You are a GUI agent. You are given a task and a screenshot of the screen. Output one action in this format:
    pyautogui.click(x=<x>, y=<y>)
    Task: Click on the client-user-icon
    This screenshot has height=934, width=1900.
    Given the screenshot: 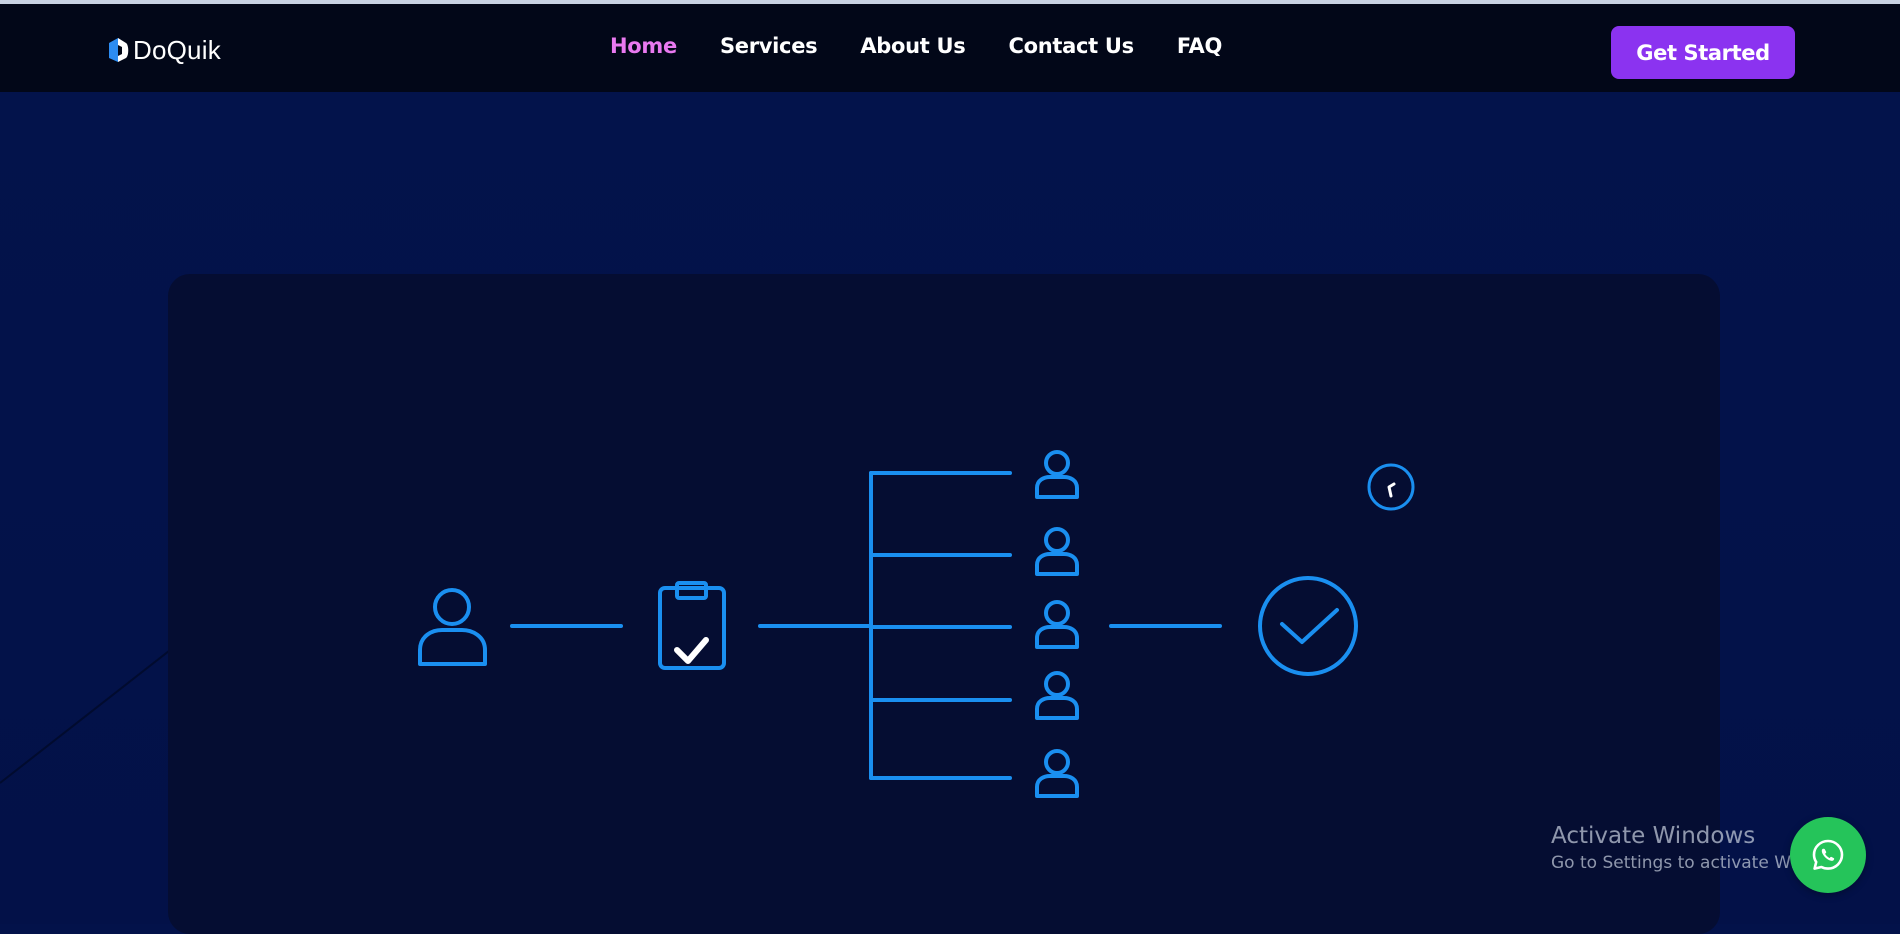 What is the action you would take?
    pyautogui.click(x=452, y=627)
    